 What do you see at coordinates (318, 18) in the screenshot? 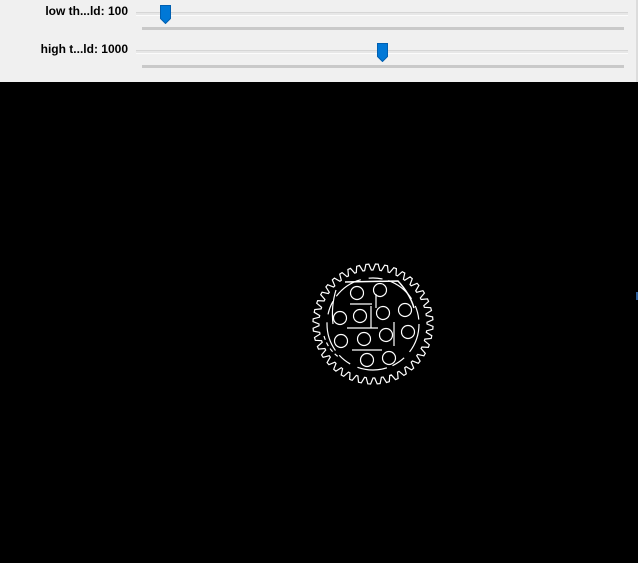
I see `low-threshold-trackbar: low th...ld: 100` at bounding box center [318, 18].